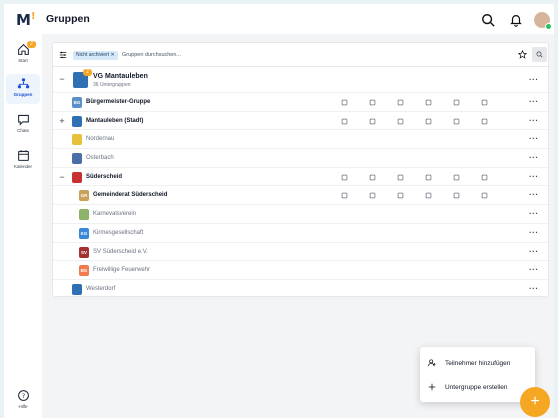 The width and height of the screenshot is (558, 418). I want to click on chat-icon, so click(23, 120).